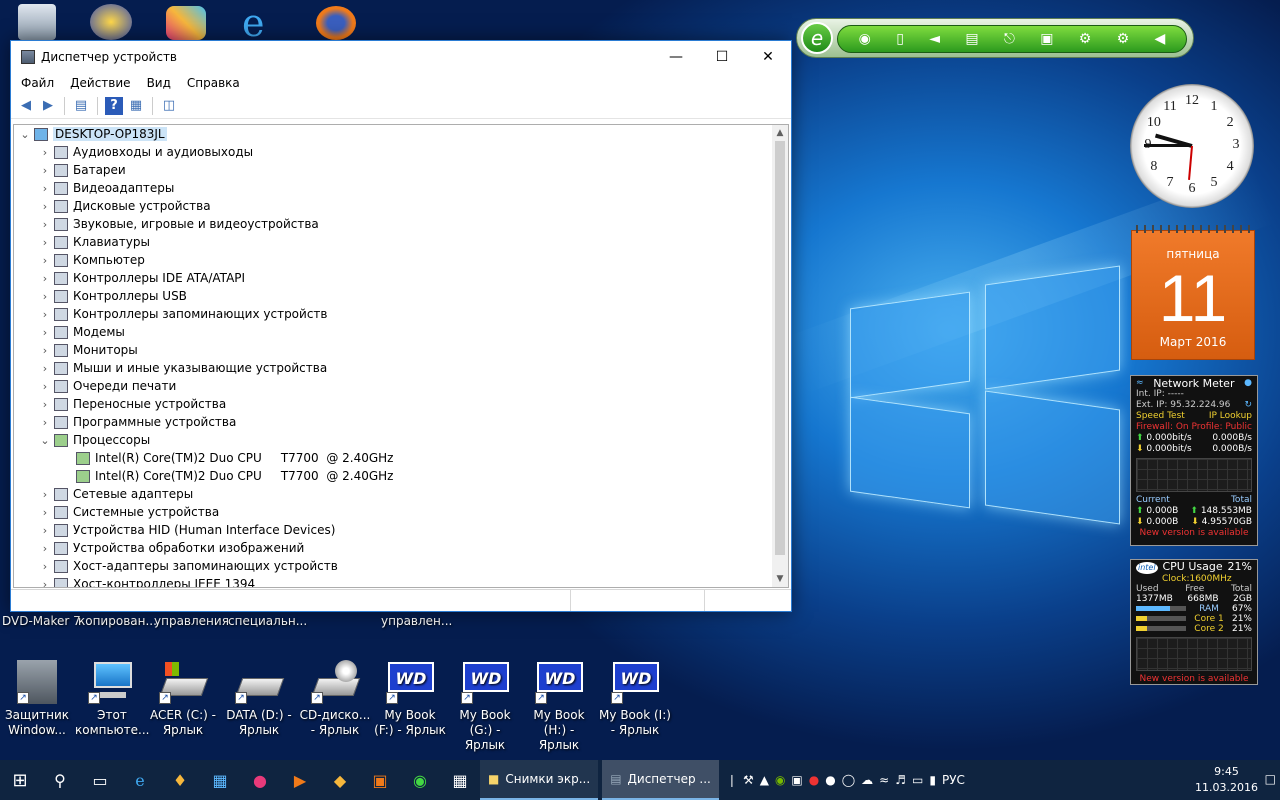 Image resolution: width=1280 pixels, height=800 pixels. I want to click on notifications-icon: □, so click(1270, 779).